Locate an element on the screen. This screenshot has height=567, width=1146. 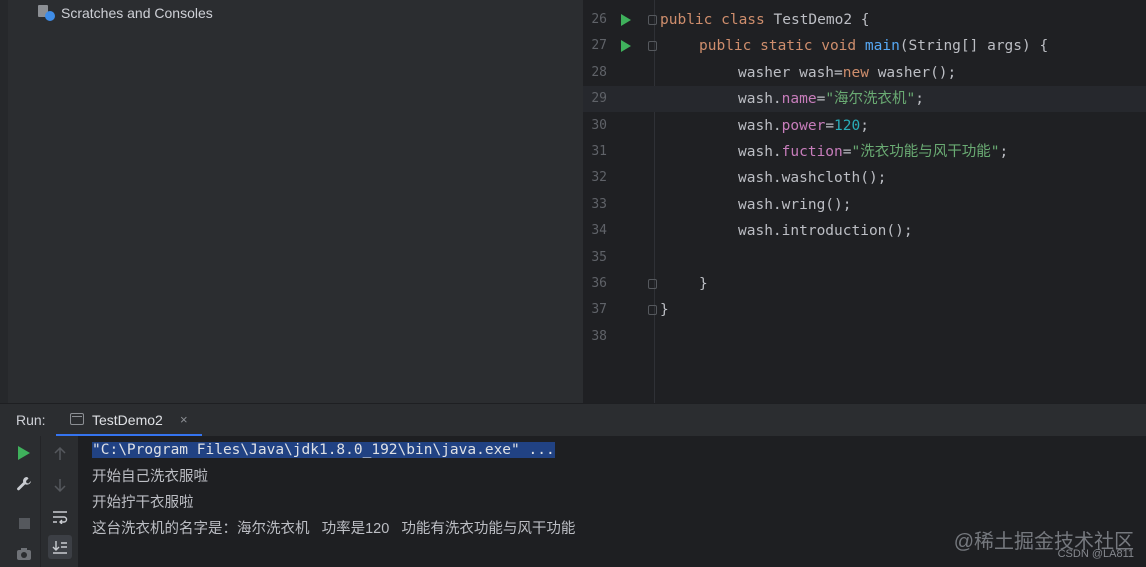
code-line-30: 30 wash.power=120; is located at coordinates (864, 126).